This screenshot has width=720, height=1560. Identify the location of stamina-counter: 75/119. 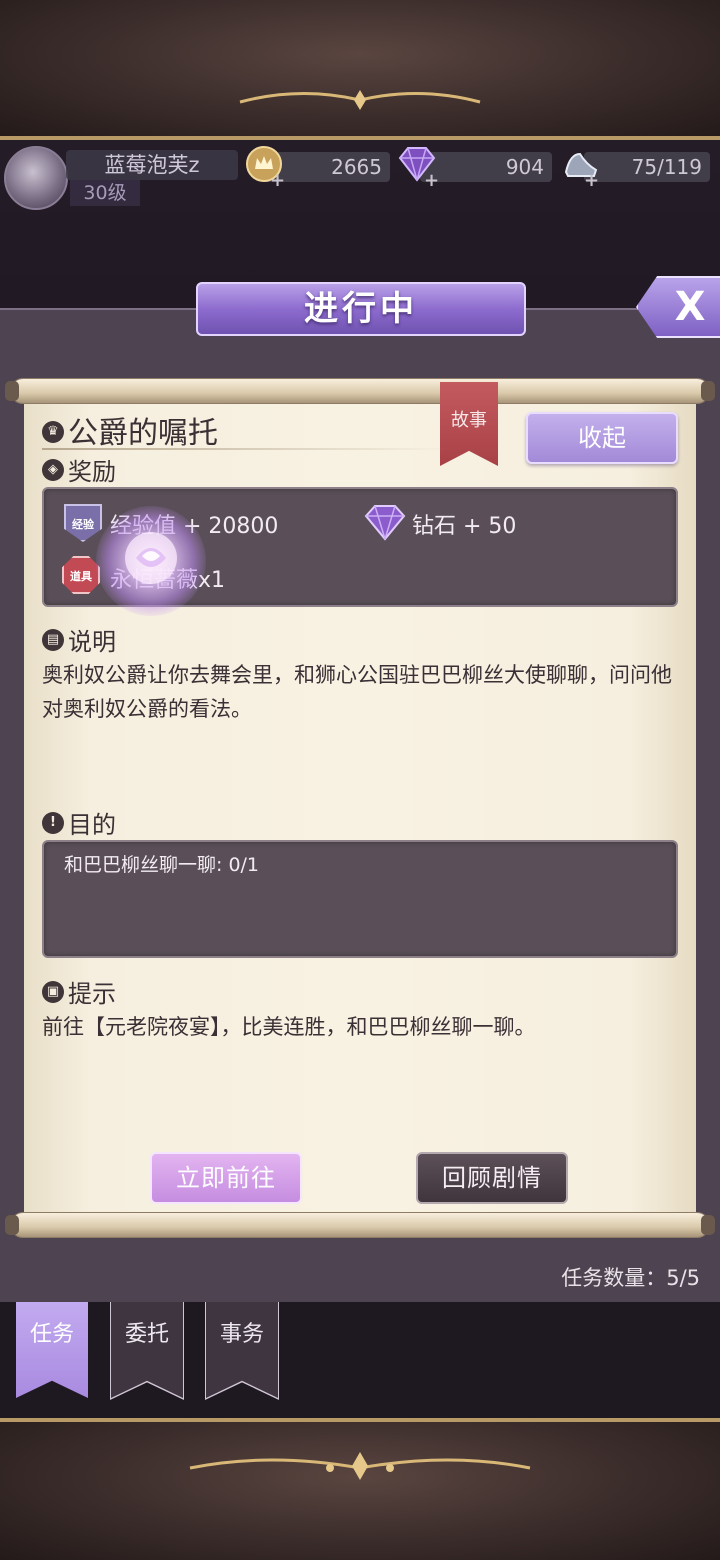
(647, 167).